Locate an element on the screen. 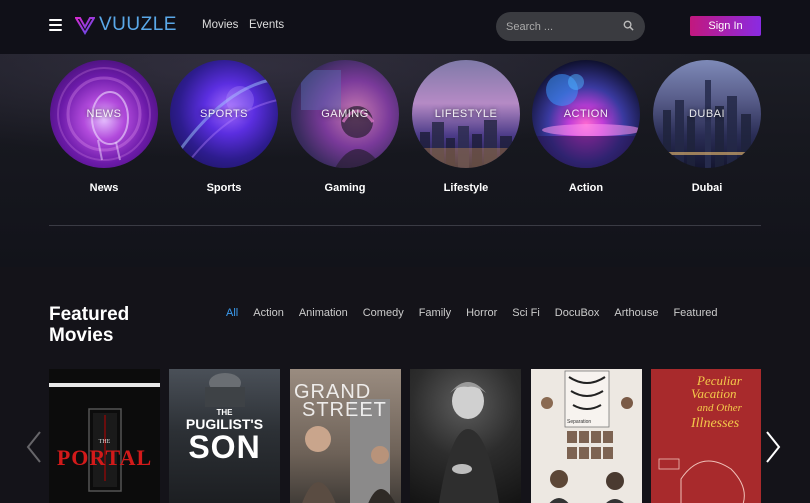 The height and width of the screenshot is (503, 810). section-divider is located at coordinates (405, 225).